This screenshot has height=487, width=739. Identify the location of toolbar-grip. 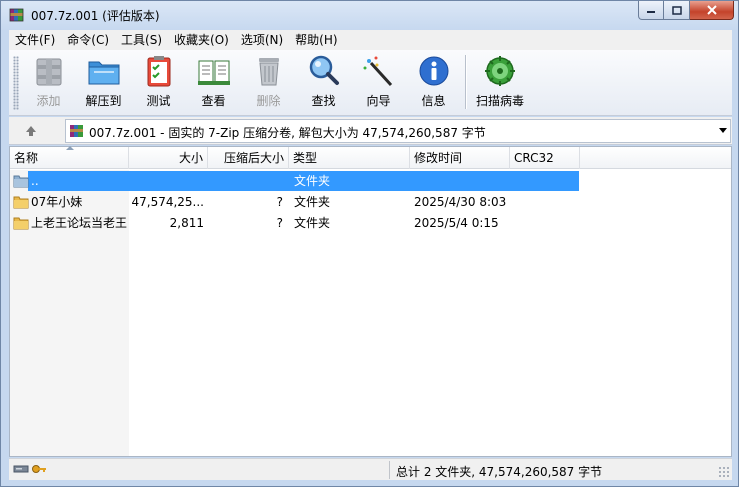
(16, 83).